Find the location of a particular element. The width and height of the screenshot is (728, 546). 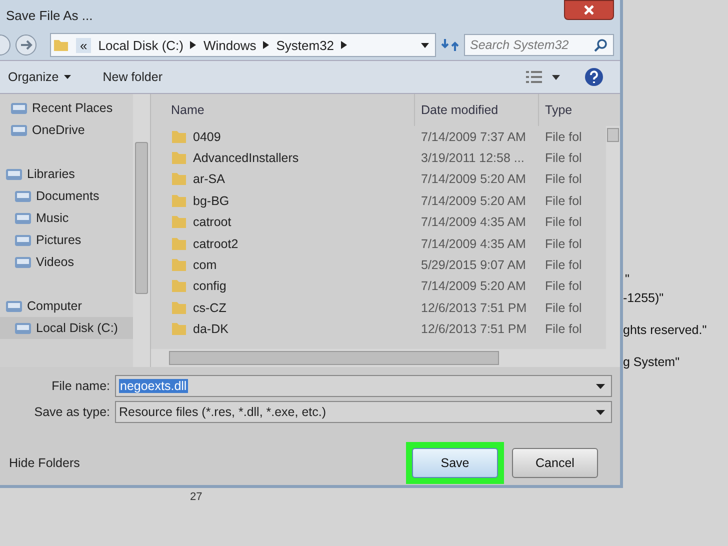

background-text: " is located at coordinates (627, 279).